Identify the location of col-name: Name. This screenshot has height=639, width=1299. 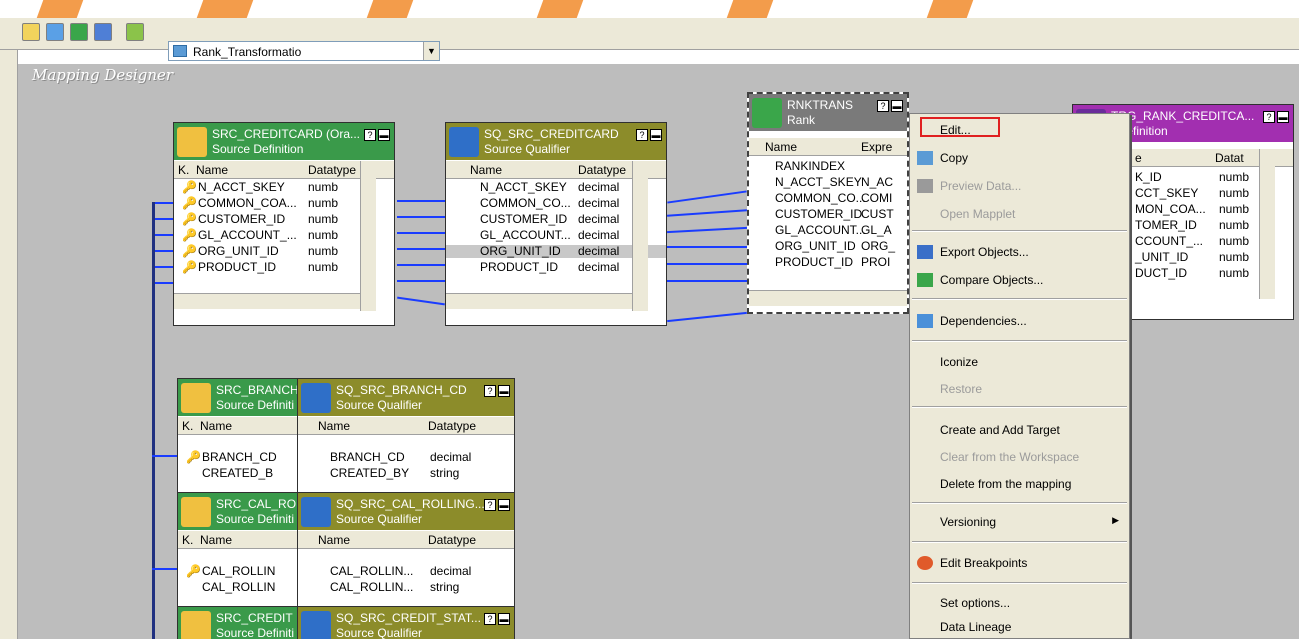
(781, 147).